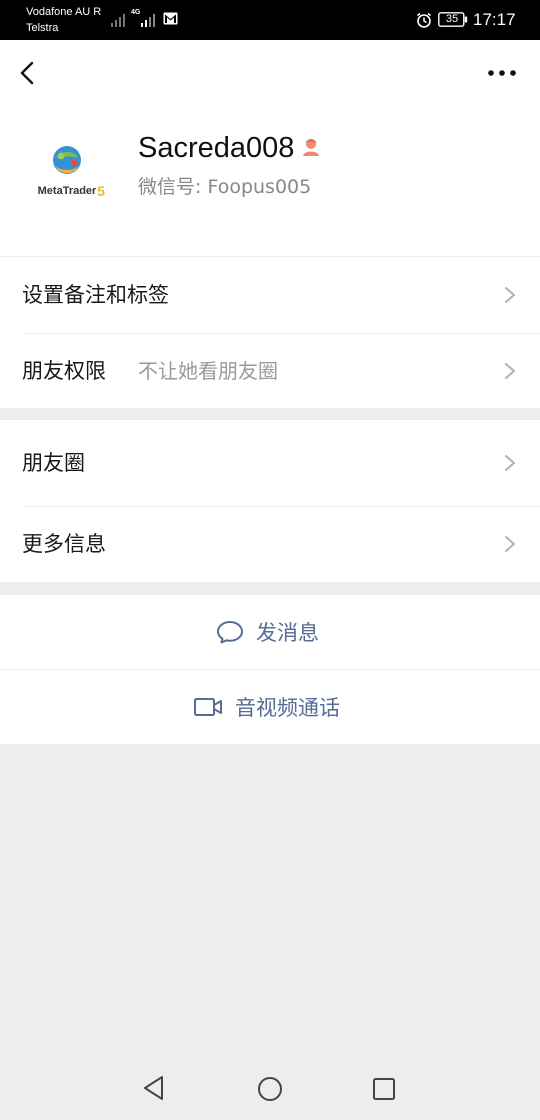 This screenshot has width=540, height=1120. I want to click on wechat-id-label: 微信号:, so click(170, 187).